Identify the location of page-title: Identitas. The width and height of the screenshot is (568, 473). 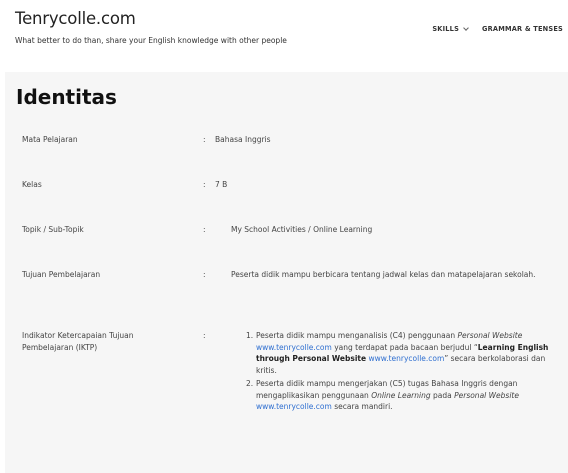
(66, 97).